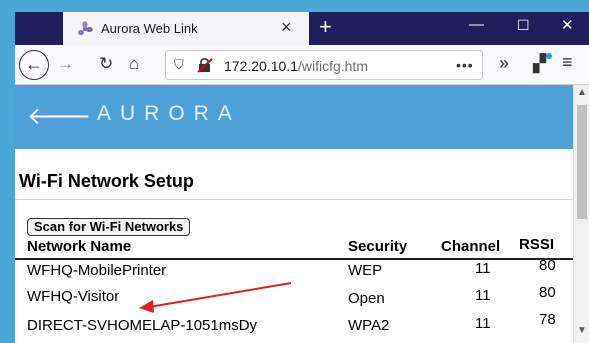 This screenshot has width=589, height=343. I want to click on minimize-button: —, so click(476, 24).